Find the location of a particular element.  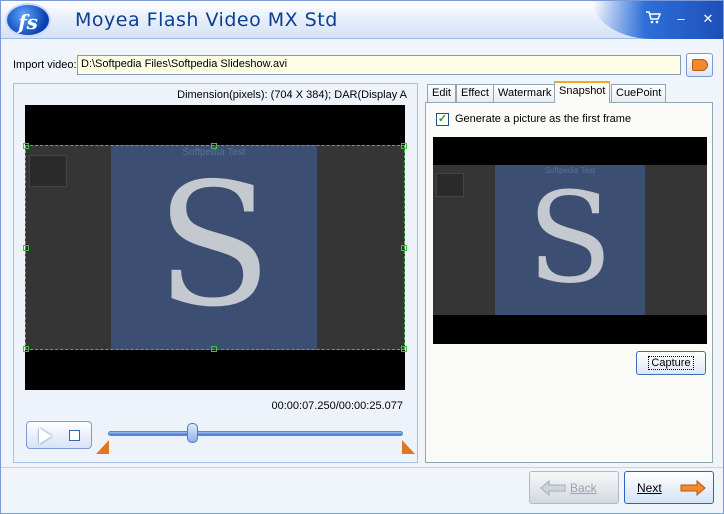

crop-handle-top-right is located at coordinates (404, 146).